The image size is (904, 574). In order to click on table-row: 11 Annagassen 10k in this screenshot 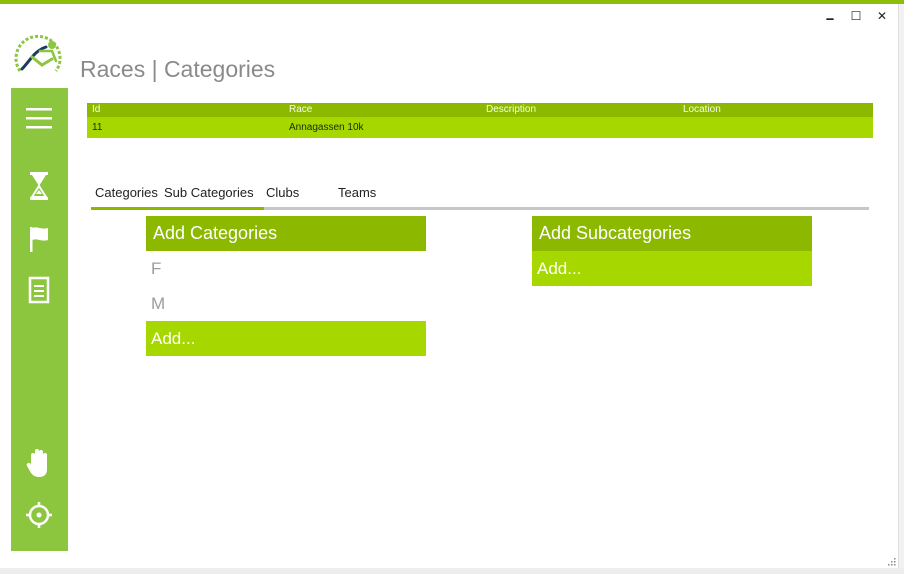, I will do `click(480, 127)`.